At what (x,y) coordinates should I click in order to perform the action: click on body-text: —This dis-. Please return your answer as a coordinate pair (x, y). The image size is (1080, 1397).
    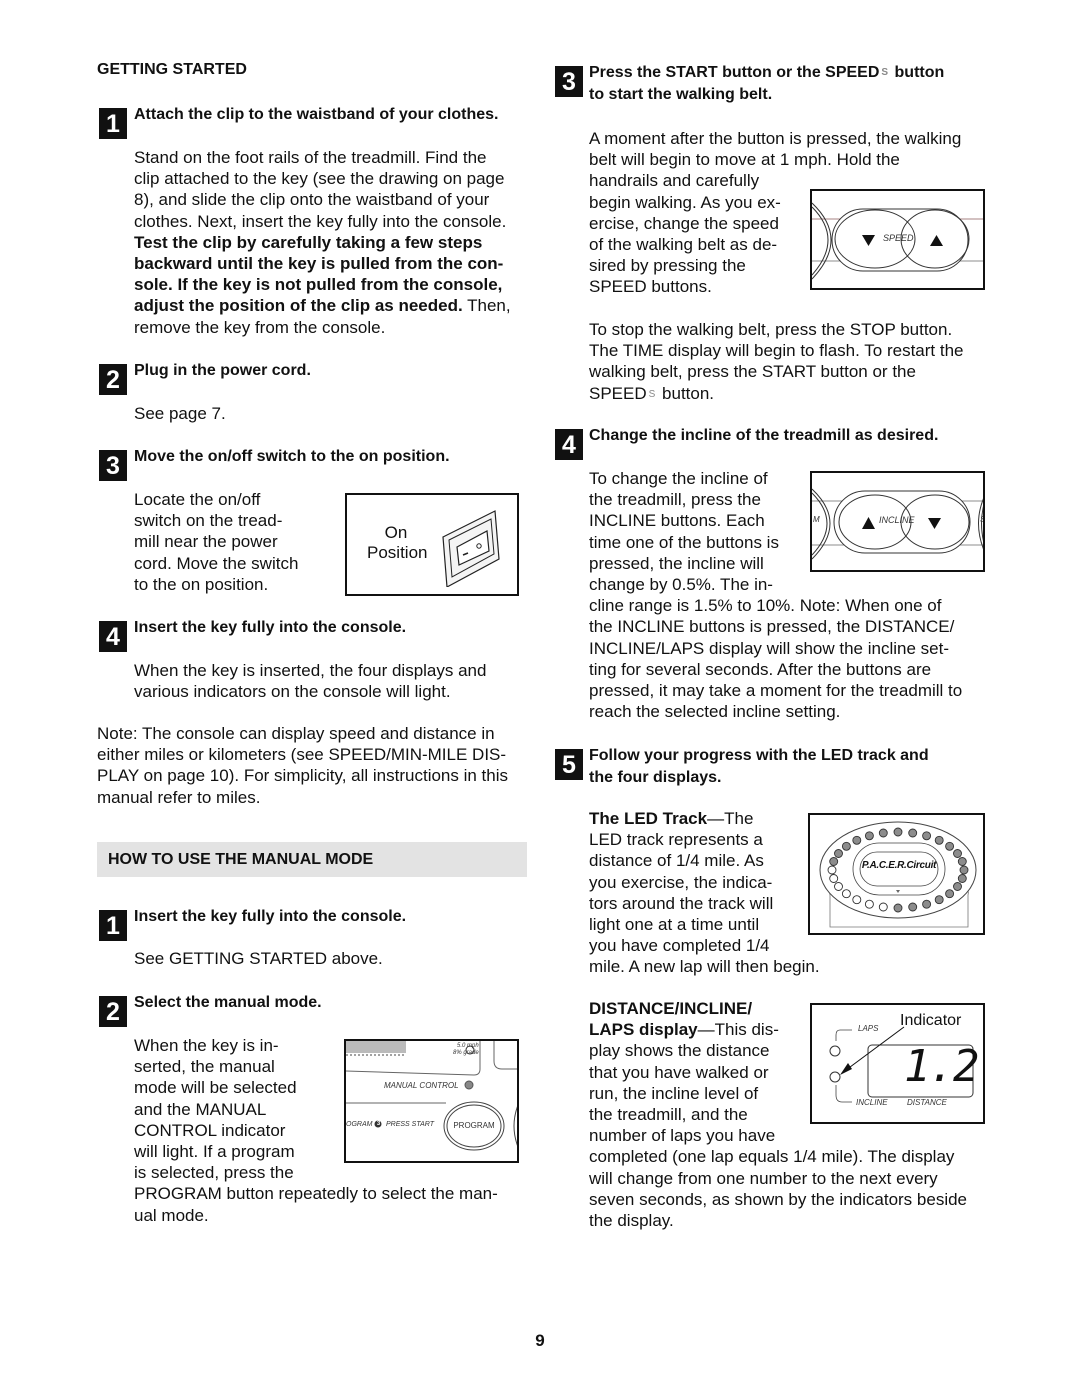
    Looking at the image, I should click on (738, 1030).